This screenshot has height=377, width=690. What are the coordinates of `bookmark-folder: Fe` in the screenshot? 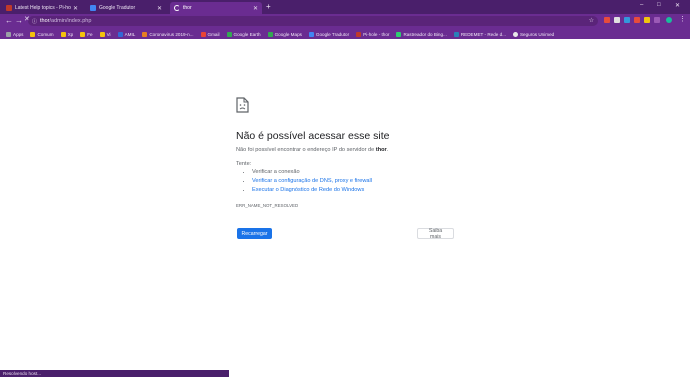 It's located at (86, 34).